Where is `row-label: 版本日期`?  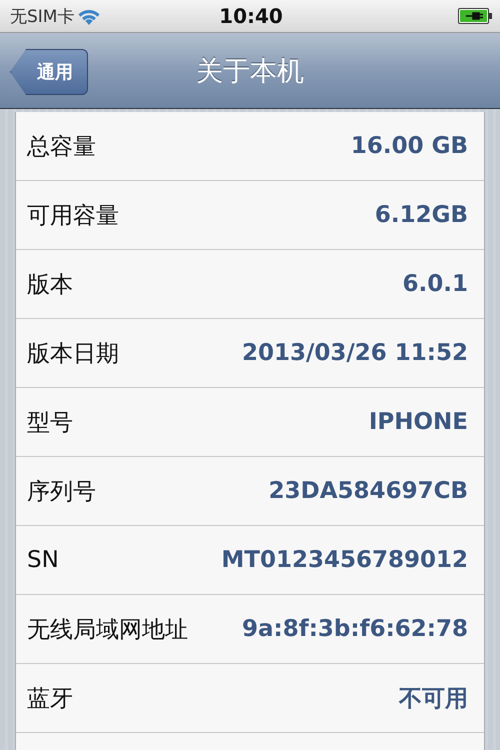 row-label: 版本日期 is located at coordinates (73, 354).